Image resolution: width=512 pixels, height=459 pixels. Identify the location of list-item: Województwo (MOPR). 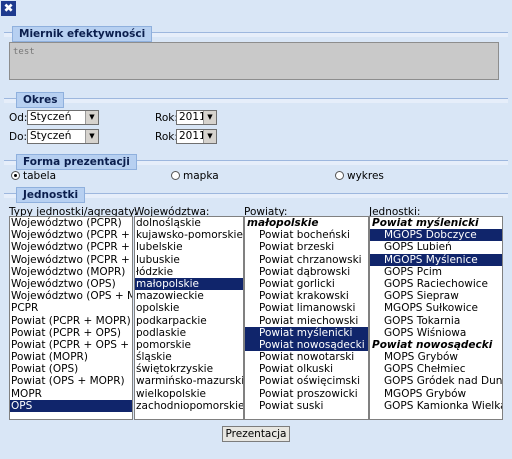
(71, 272).